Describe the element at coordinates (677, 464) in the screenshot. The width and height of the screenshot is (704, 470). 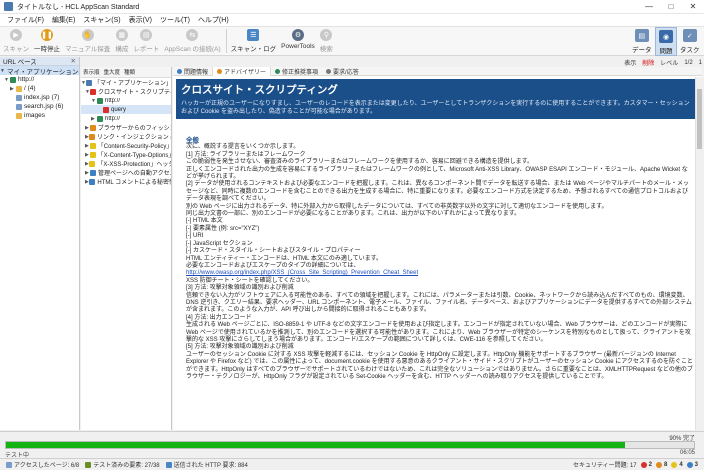
I see `low-count: 4` at that location.